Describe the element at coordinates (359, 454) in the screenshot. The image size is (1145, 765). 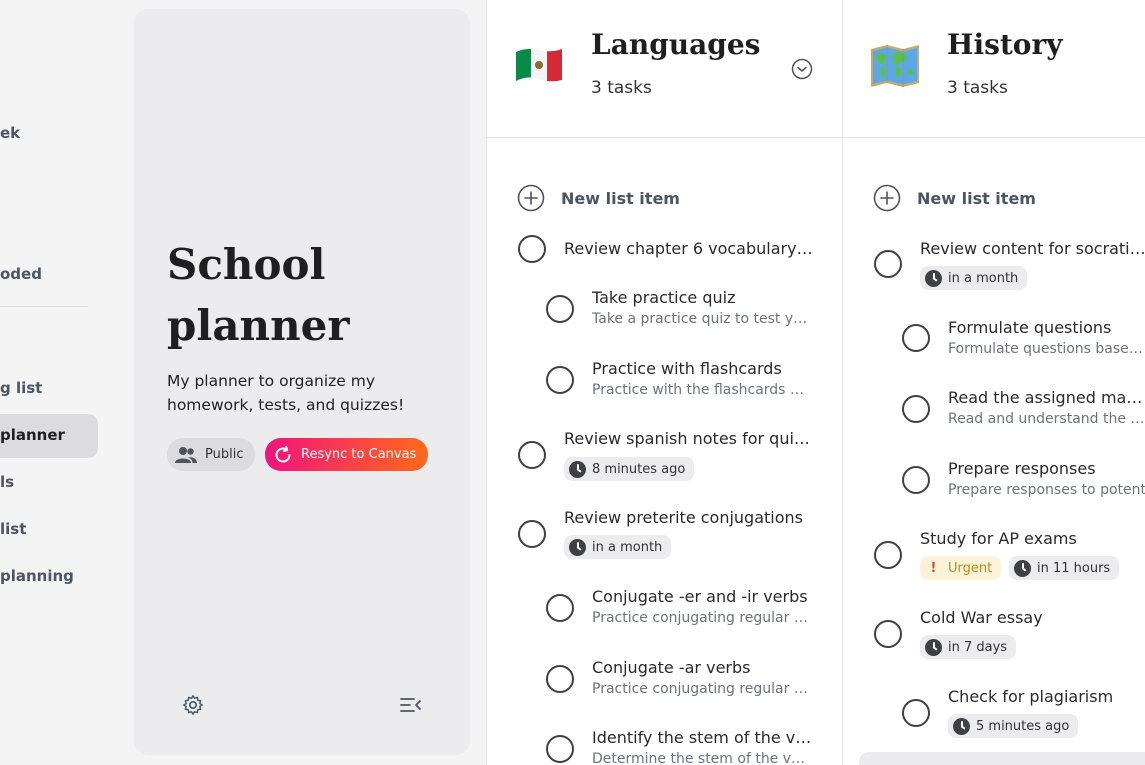
I see `resync-label: Resync to Canvas` at that location.